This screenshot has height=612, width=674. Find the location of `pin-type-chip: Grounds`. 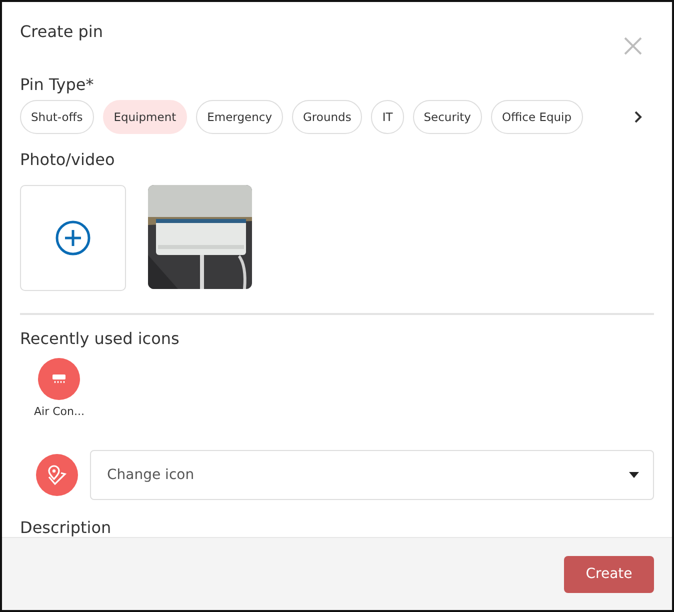

pin-type-chip: Grounds is located at coordinates (327, 117).